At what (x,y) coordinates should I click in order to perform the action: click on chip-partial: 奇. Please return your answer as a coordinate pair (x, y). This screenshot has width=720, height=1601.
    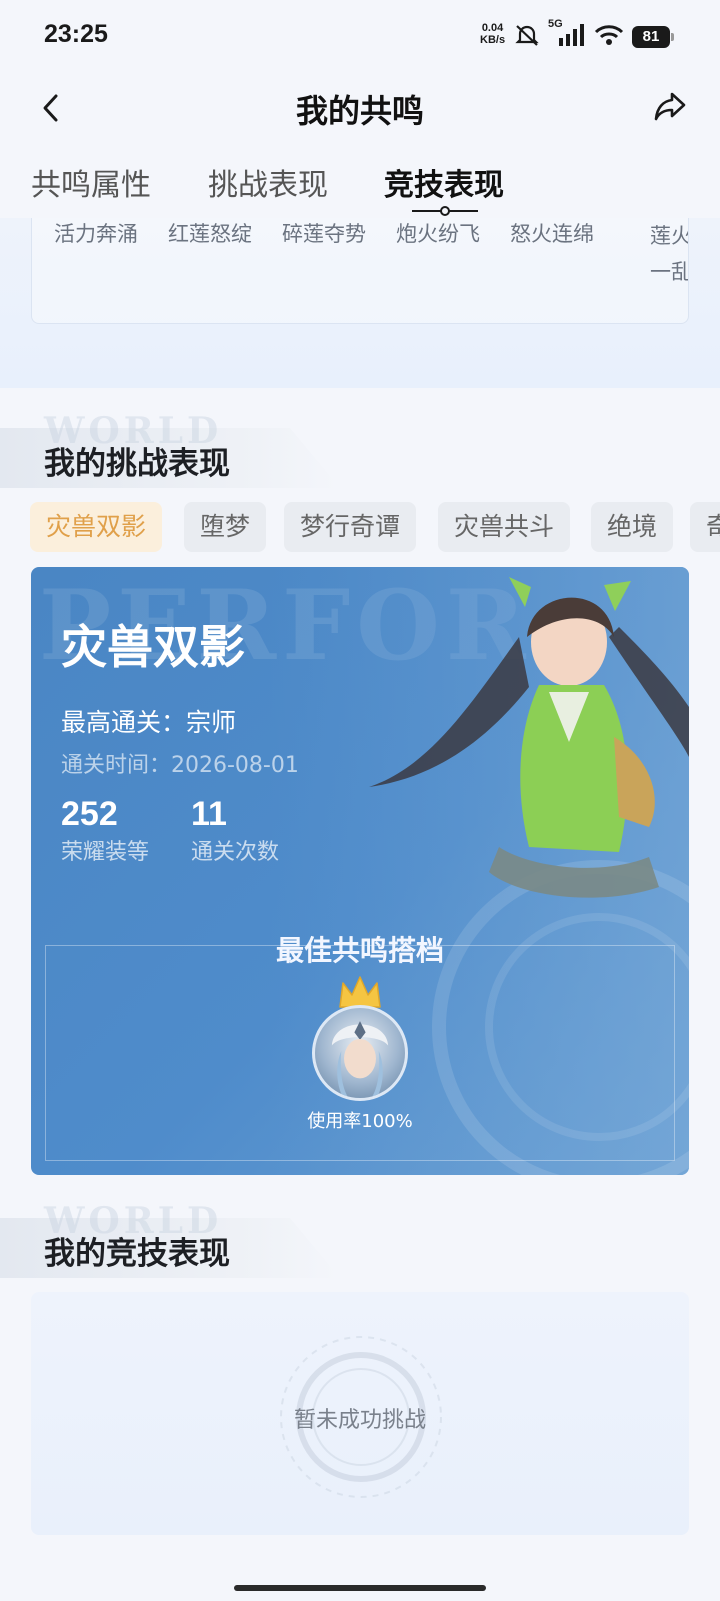
    Looking at the image, I should click on (705, 527).